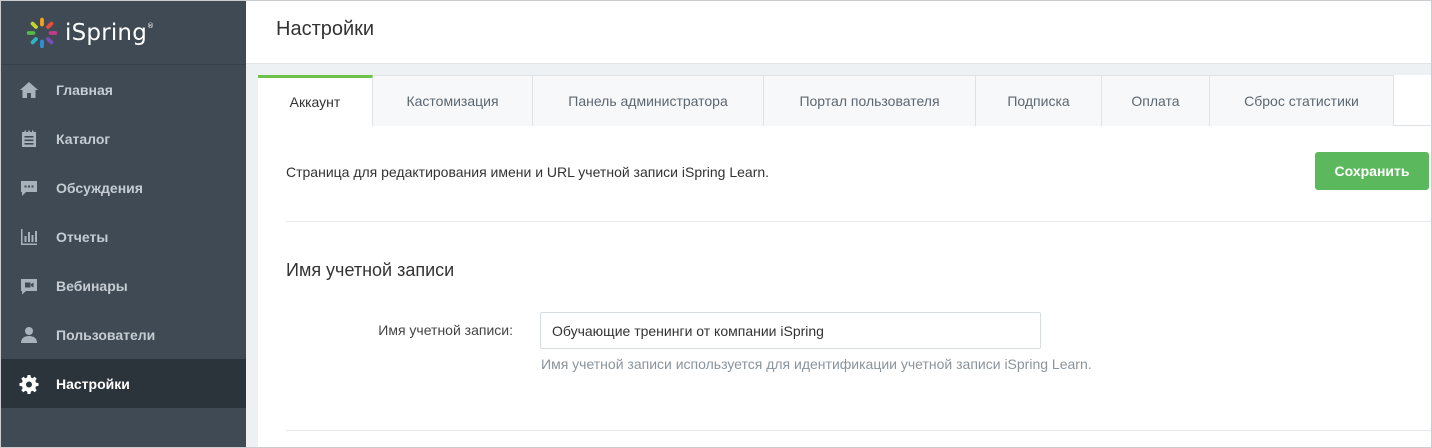  I want to click on sidebar-item-discussions: Обсуждения, so click(123, 187).